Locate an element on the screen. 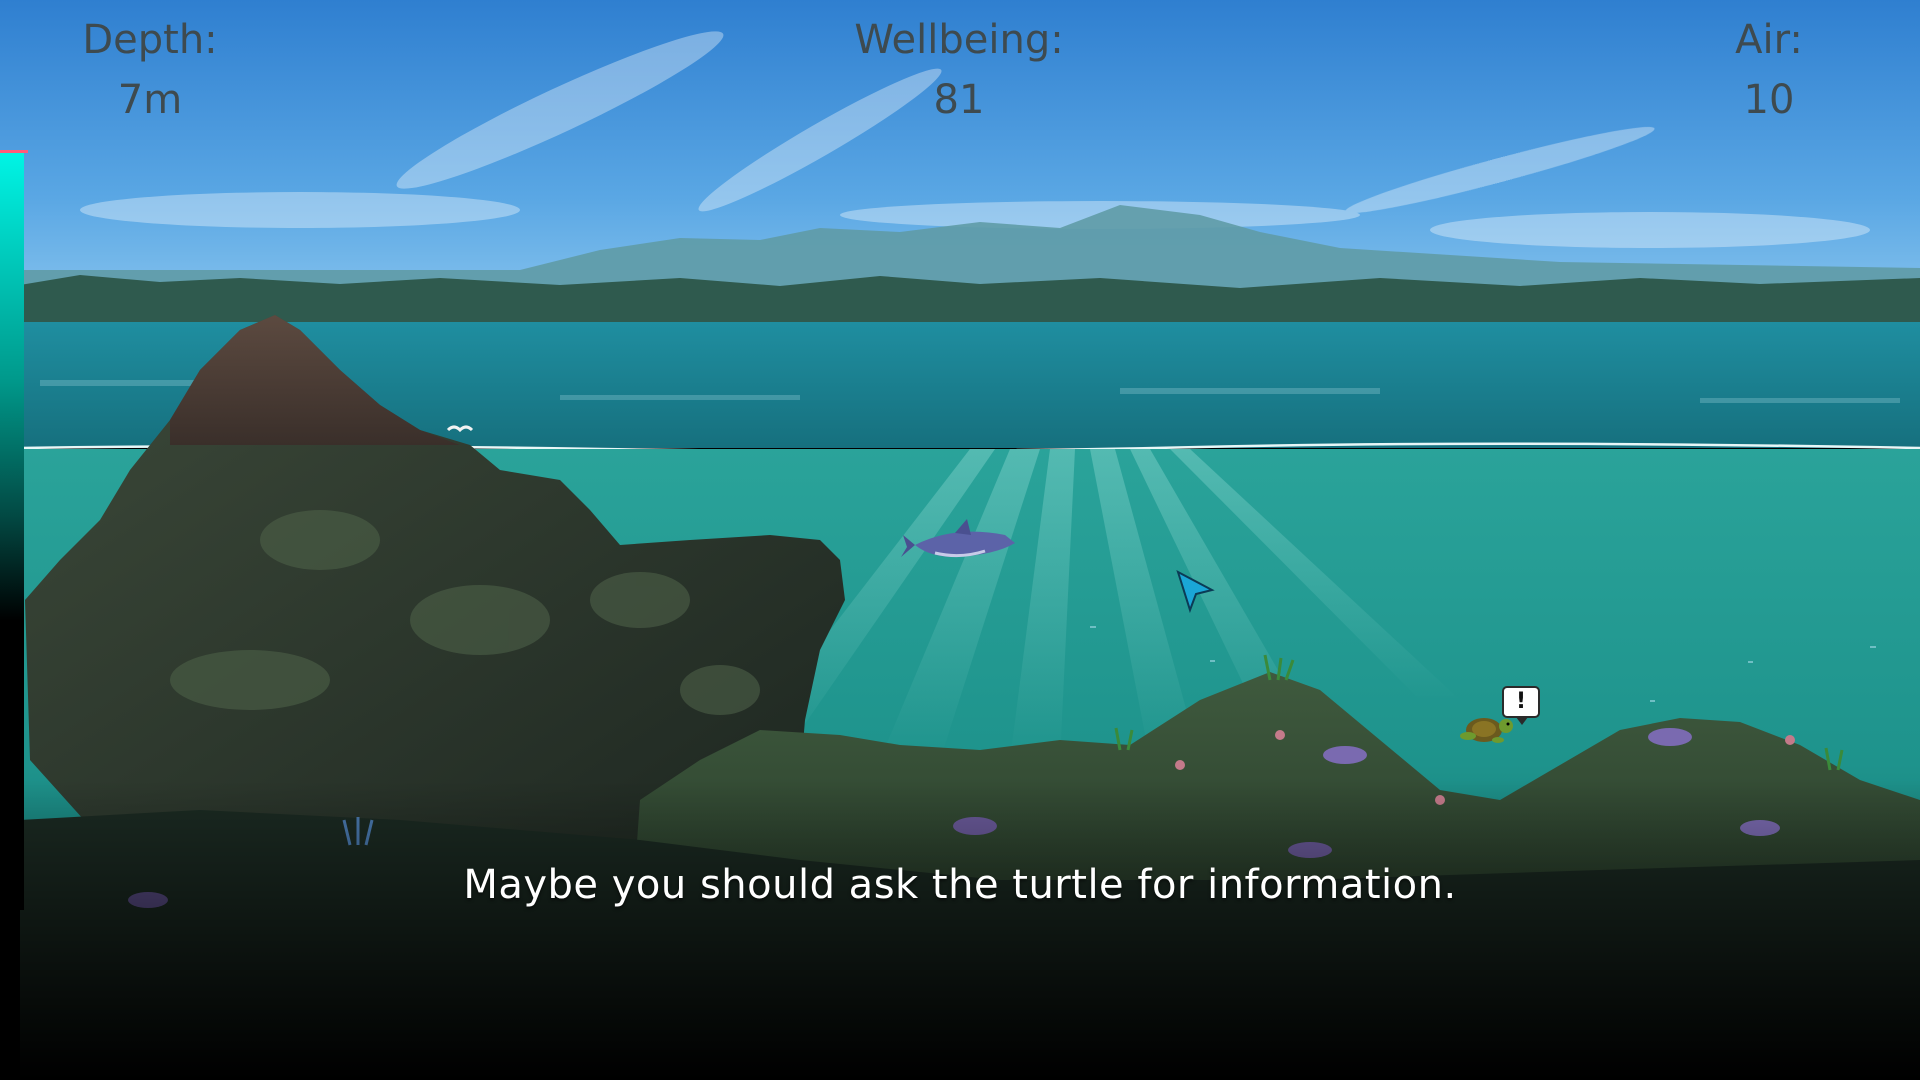  exclamation-bubble-icon: ! is located at coordinates (1521, 705).